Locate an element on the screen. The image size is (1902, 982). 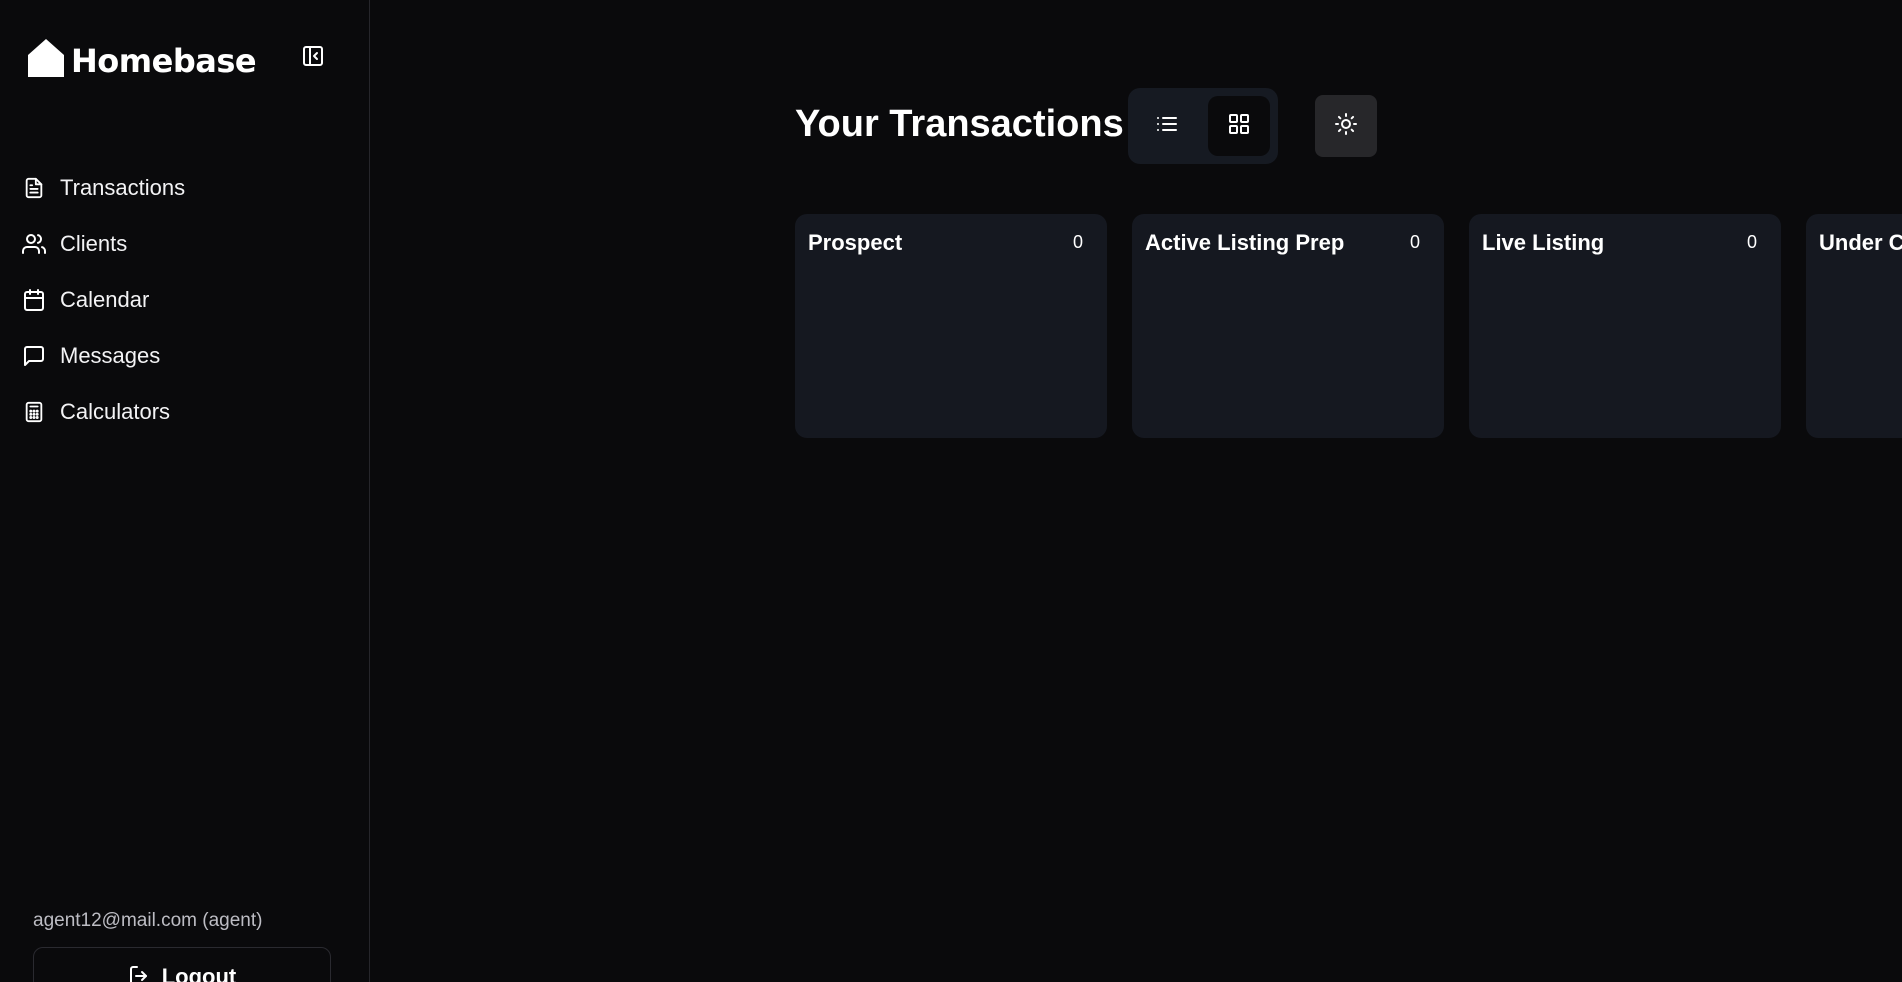
sidebar-item-label: Calculators is located at coordinates (115, 411).